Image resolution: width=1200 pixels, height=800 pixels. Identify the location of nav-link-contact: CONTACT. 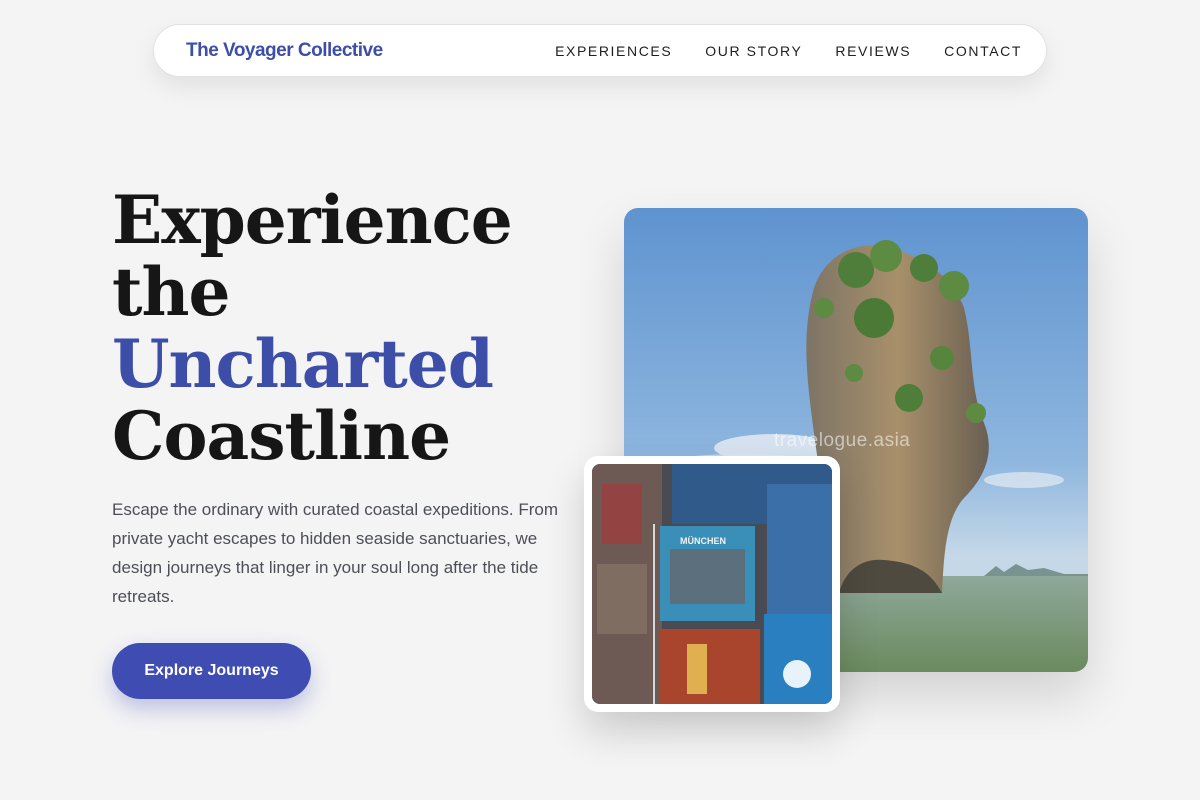
(983, 51).